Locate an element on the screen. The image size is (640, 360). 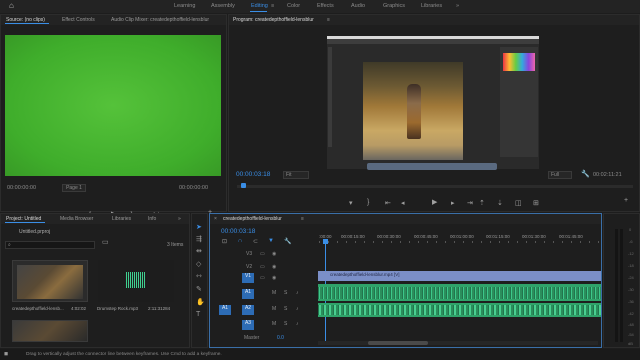
full-dropdown: Full is located at coordinates (560, 175).